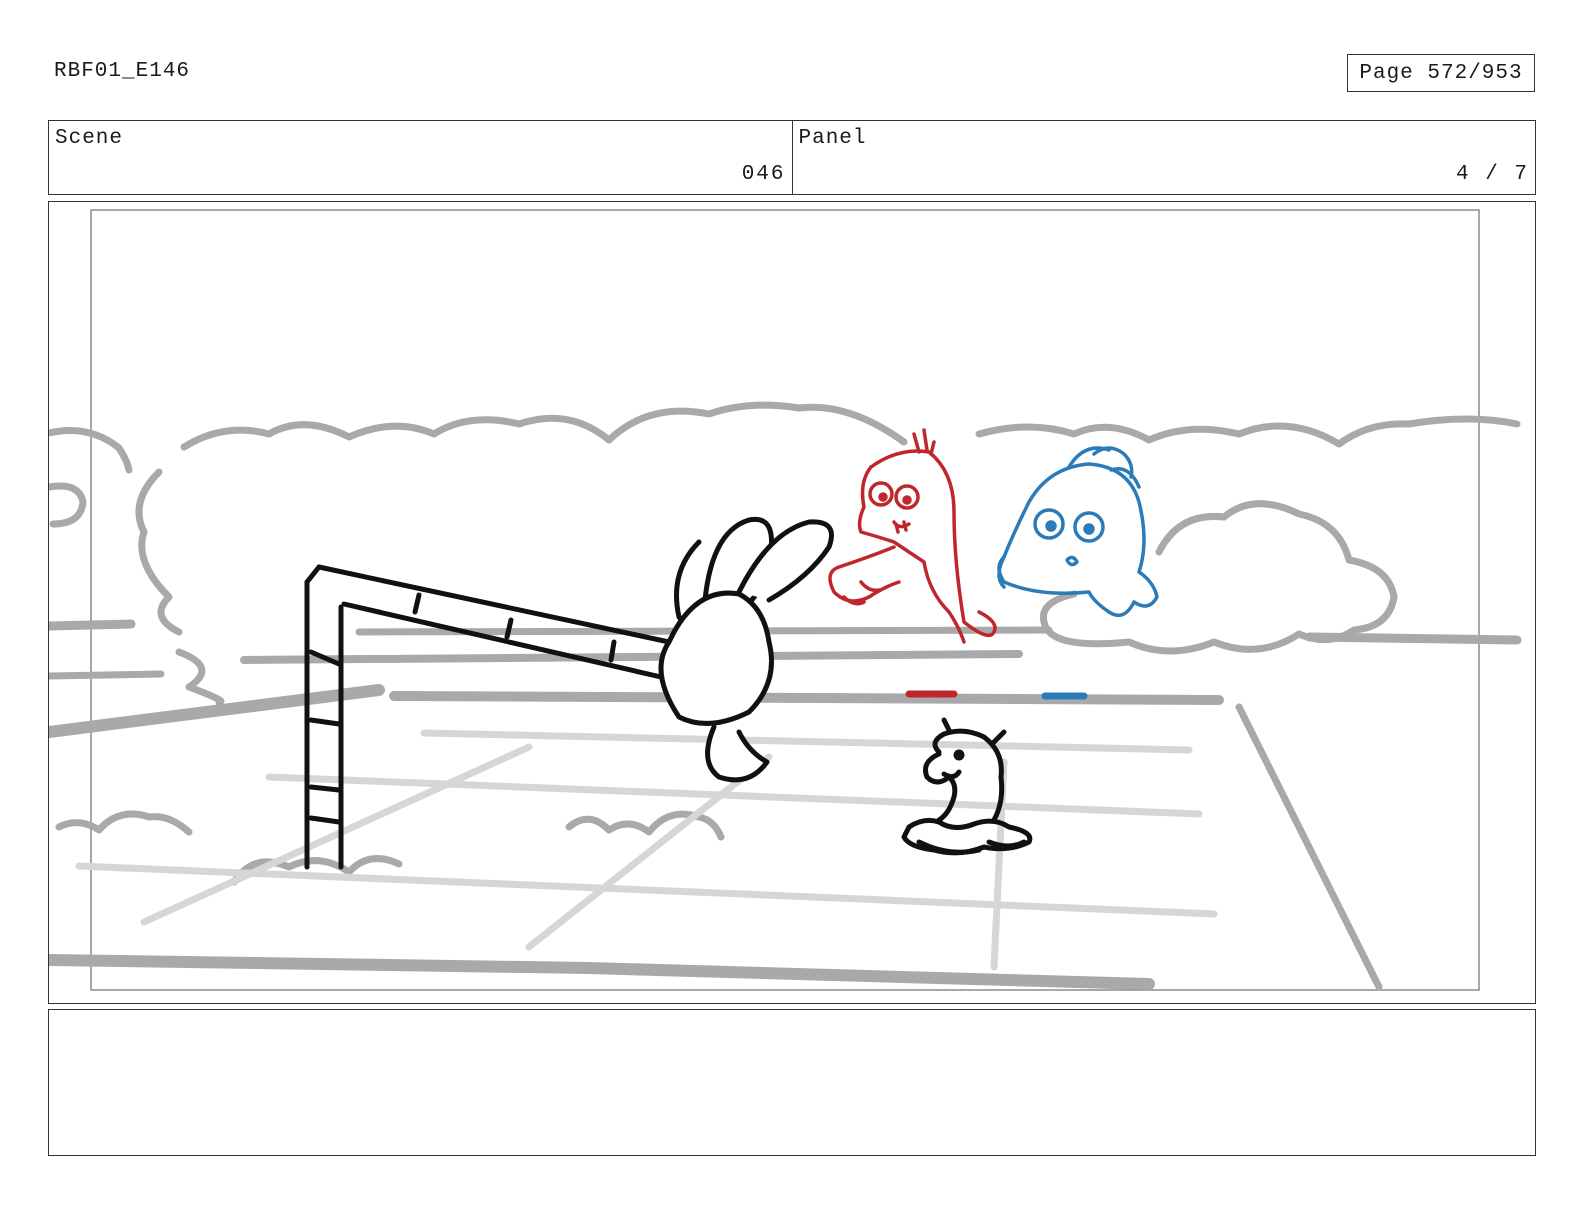 The height and width of the screenshot is (1224, 1584). Describe the element at coordinates (1163, 157) in the screenshot. I see `panel-cell: Panel 4 / 7` at that location.